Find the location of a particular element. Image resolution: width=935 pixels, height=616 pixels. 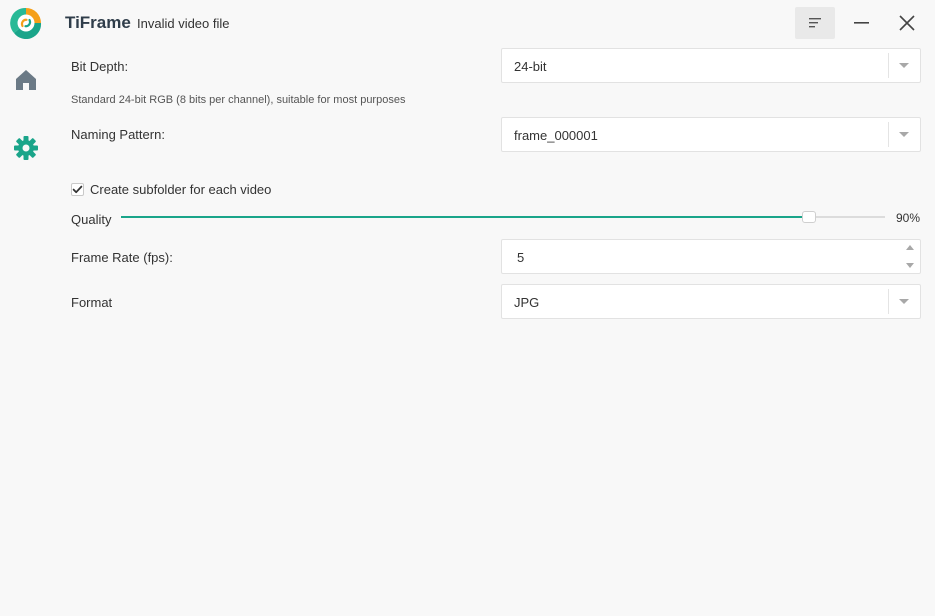

home-icon is located at coordinates (26, 80).